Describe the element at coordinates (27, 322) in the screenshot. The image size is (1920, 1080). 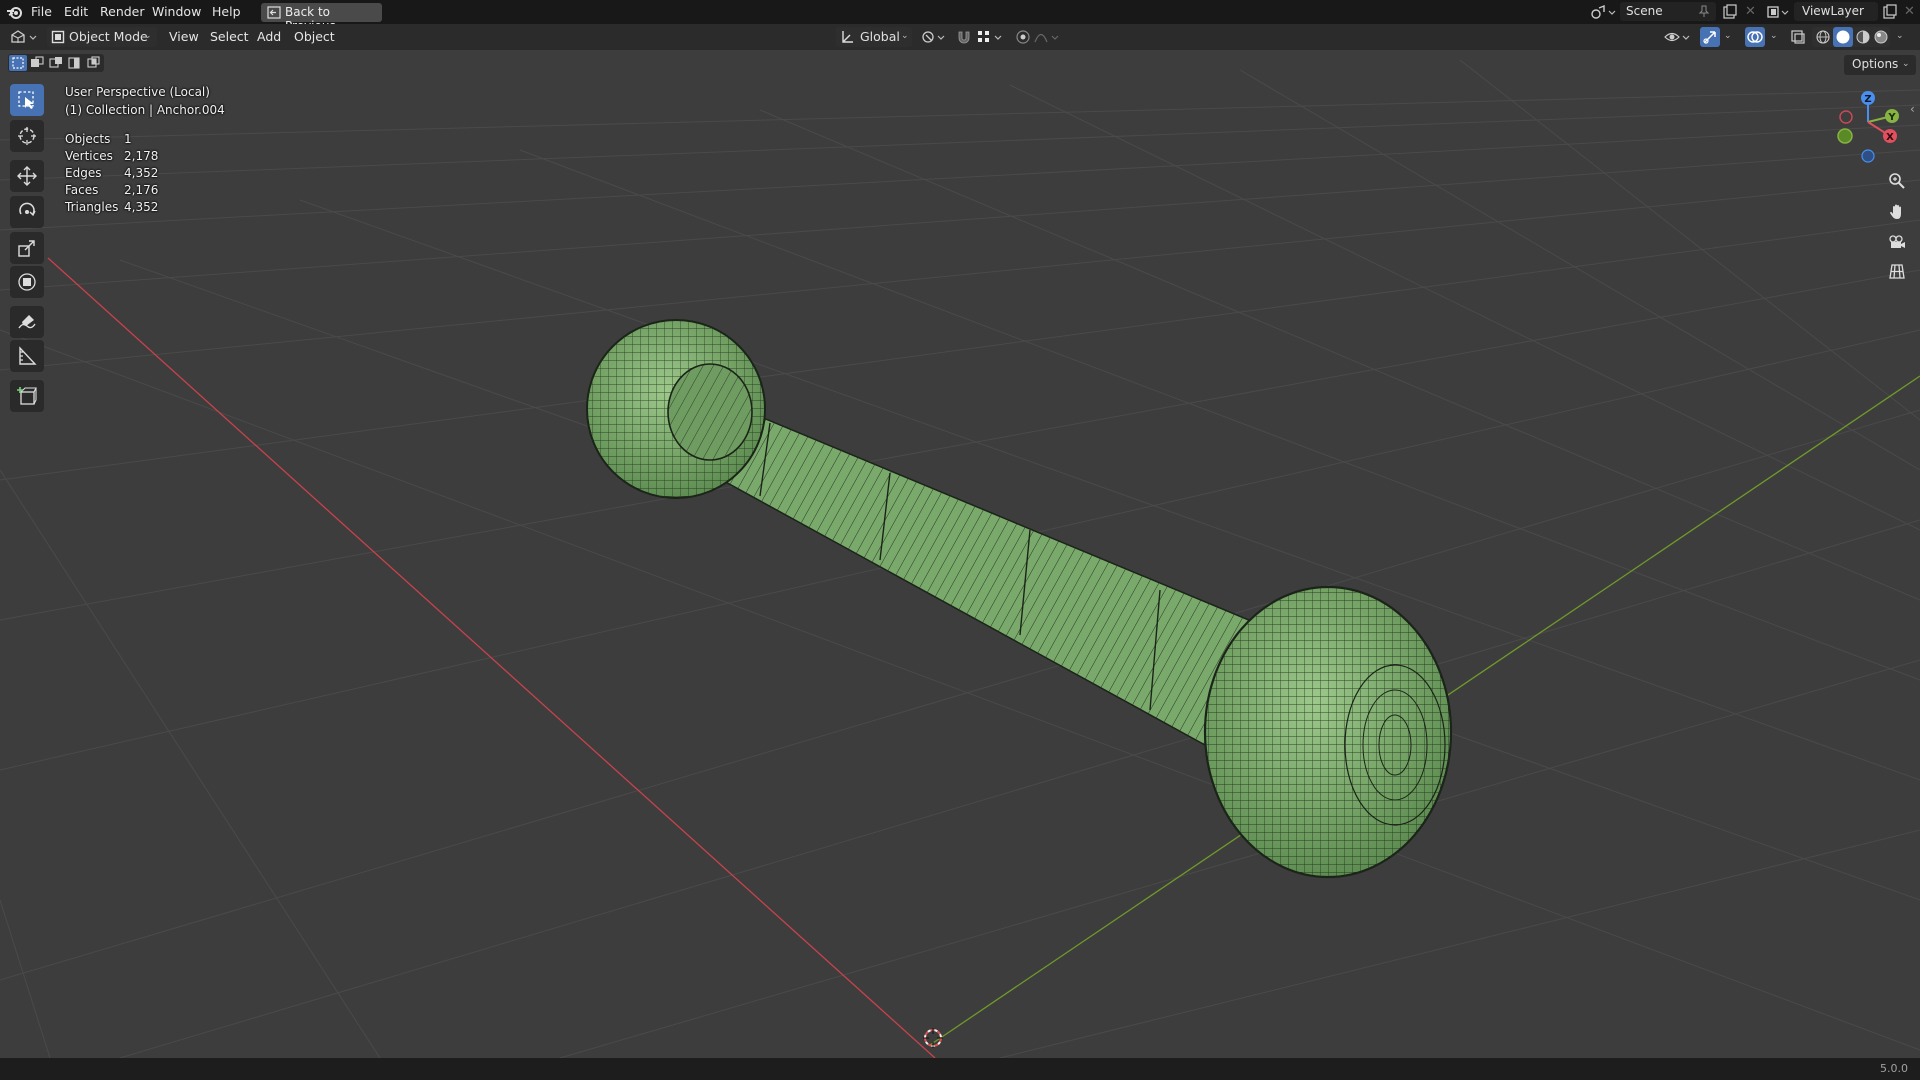
I see `annotate-tool` at that location.